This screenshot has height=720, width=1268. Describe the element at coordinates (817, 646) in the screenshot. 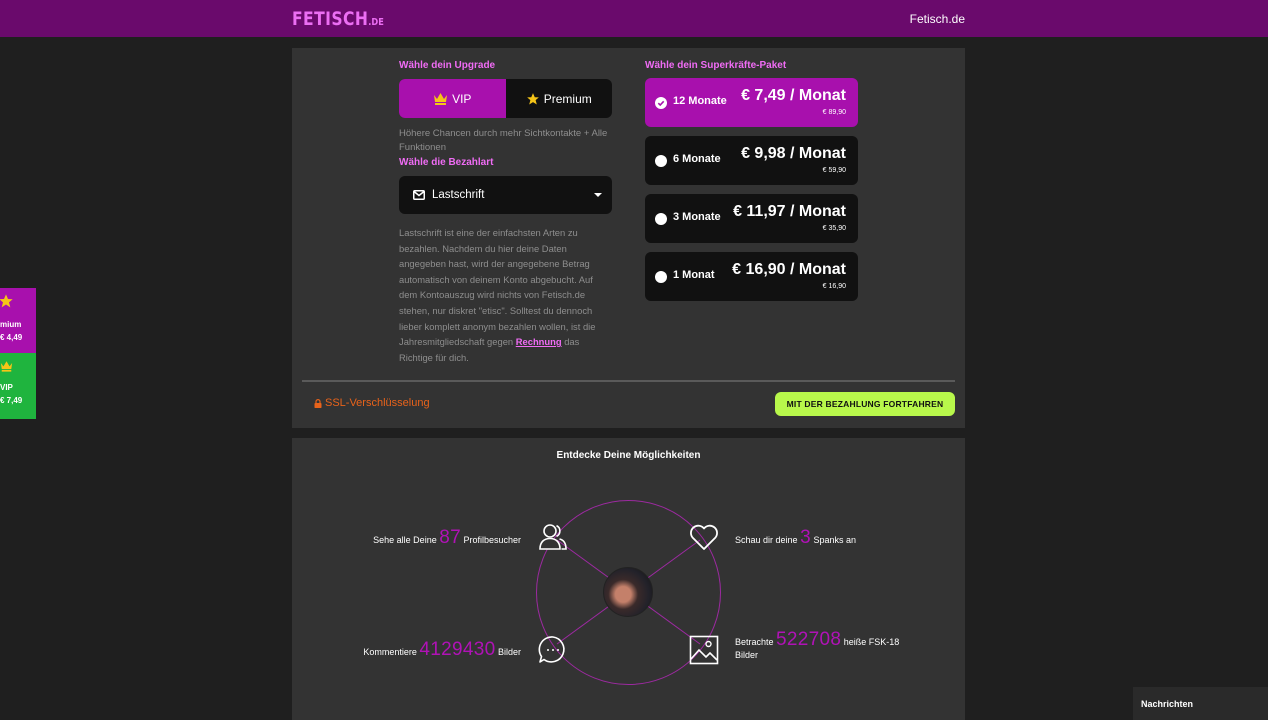

I see `feature-images: Betrachte 522708 heiße FSK-18 Bilder` at that location.